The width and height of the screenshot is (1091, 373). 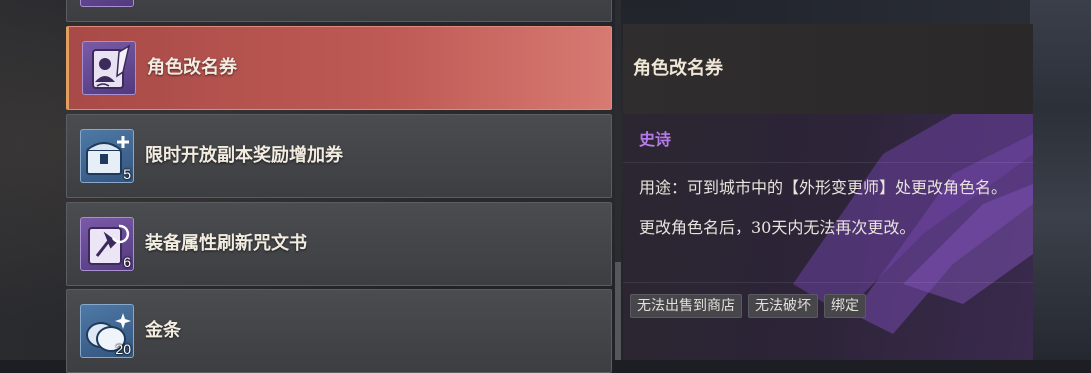 I want to click on item-name: 限时开放副本奖励增加券, so click(x=244, y=155).